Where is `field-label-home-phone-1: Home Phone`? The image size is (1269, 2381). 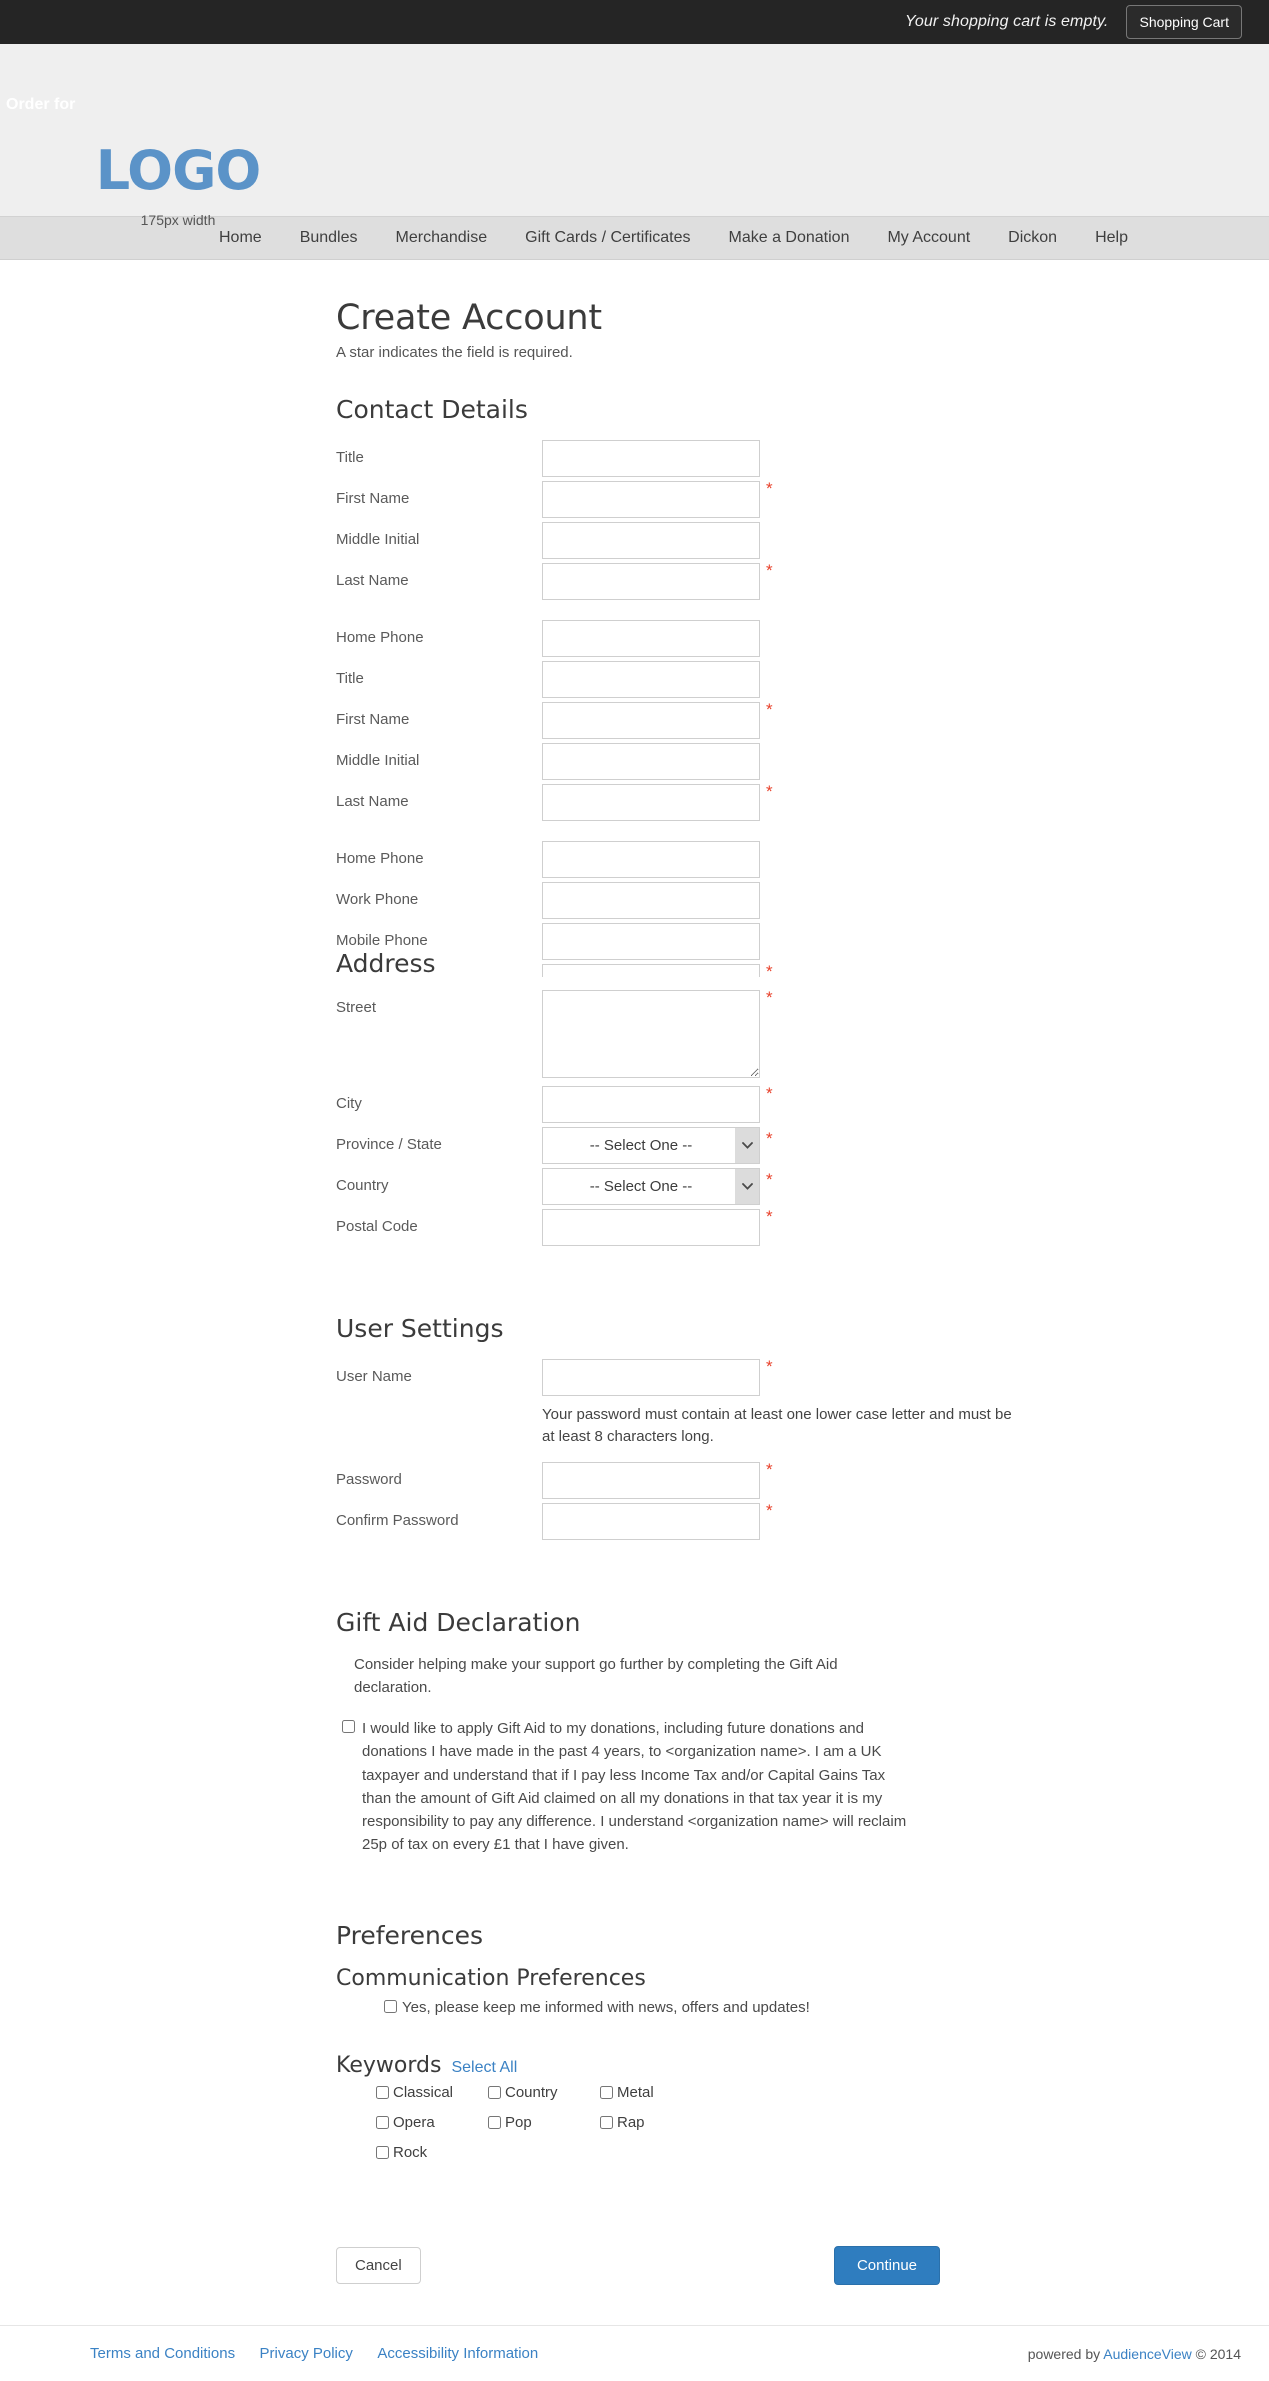
field-label-home-phone-1: Home Phone is located at coordinates (380, 637).